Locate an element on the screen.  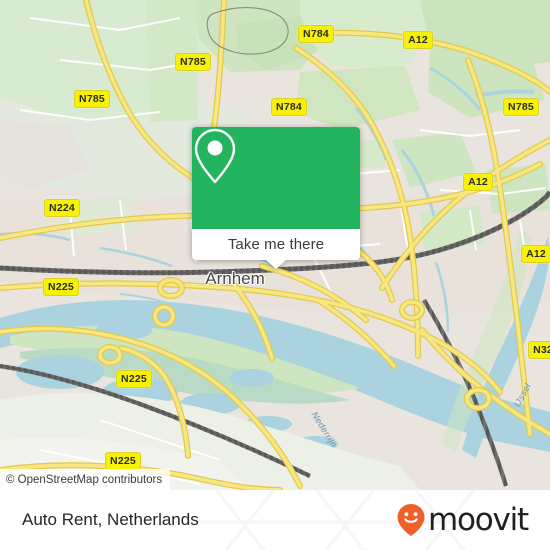
moovit-pin-smiley-icon is located at coordinates (411, 520).